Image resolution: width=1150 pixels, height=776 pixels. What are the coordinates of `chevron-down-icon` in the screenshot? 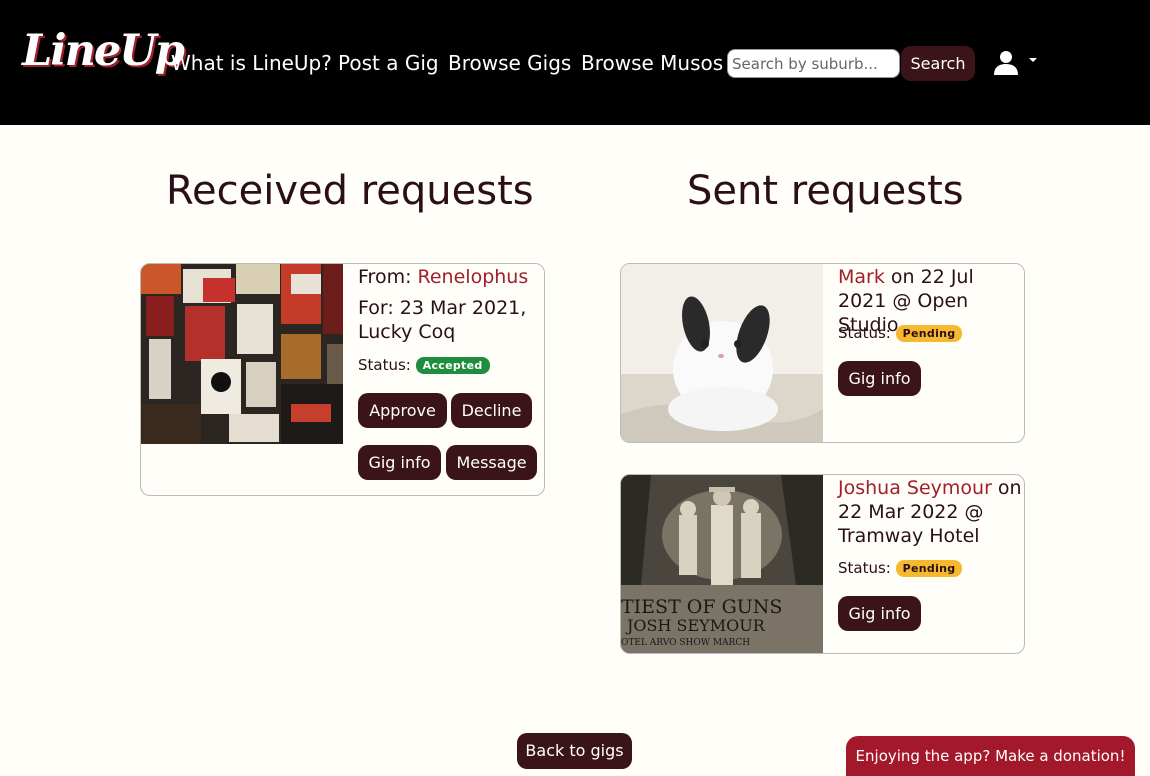 It's located at (1033, 60).